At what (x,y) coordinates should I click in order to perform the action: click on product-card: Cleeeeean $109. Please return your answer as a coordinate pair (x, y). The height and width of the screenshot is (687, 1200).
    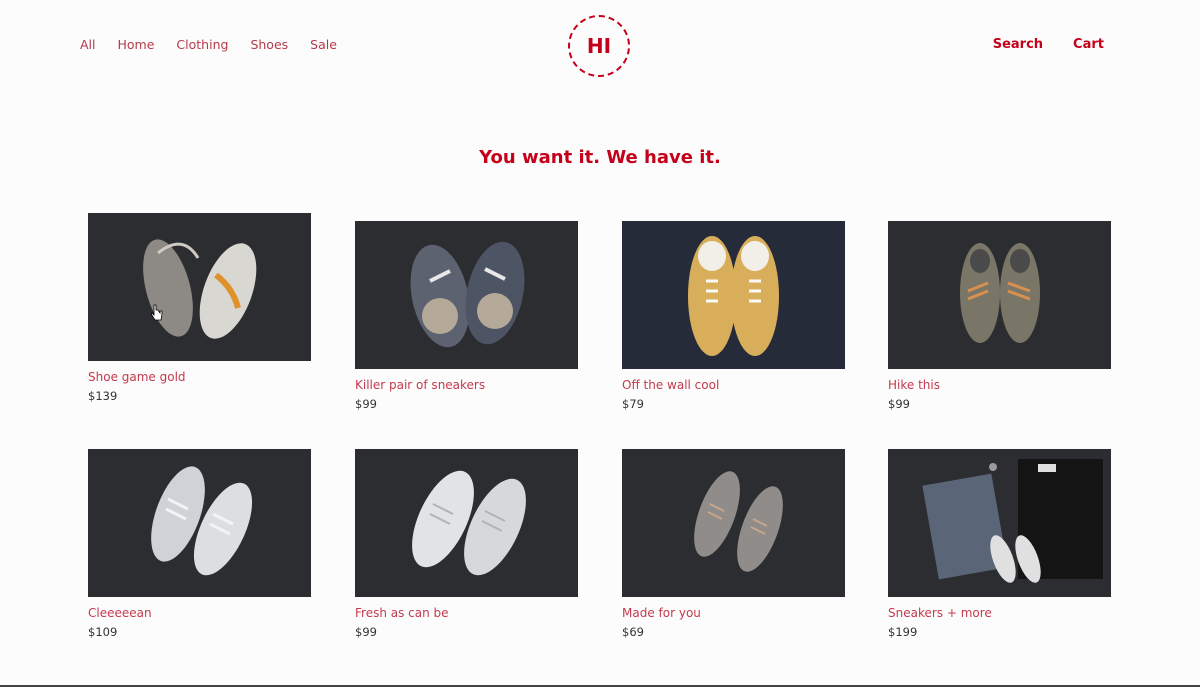
    Looking at the image, I should click on (199, 544).